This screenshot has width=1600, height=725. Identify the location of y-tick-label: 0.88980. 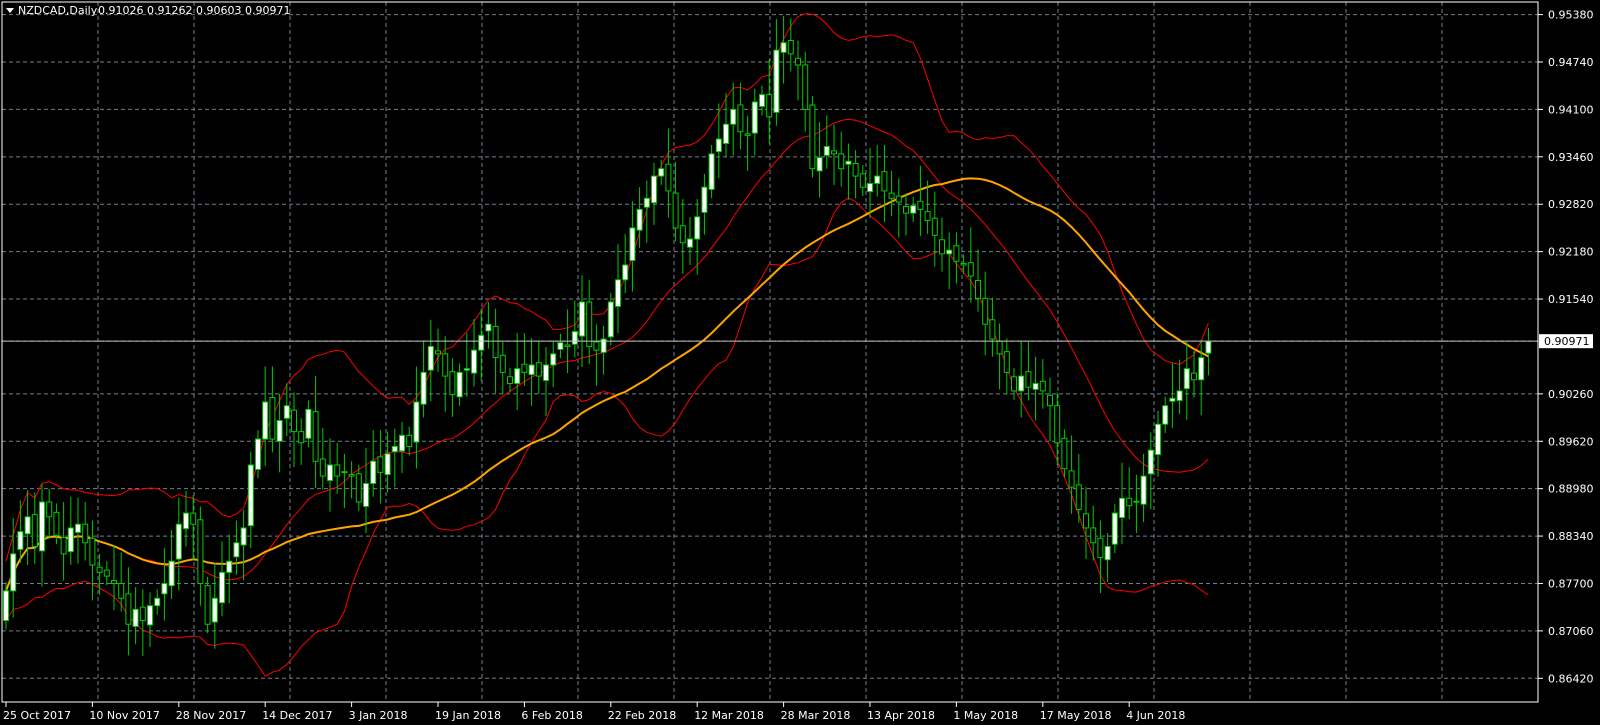
(1571, 489).